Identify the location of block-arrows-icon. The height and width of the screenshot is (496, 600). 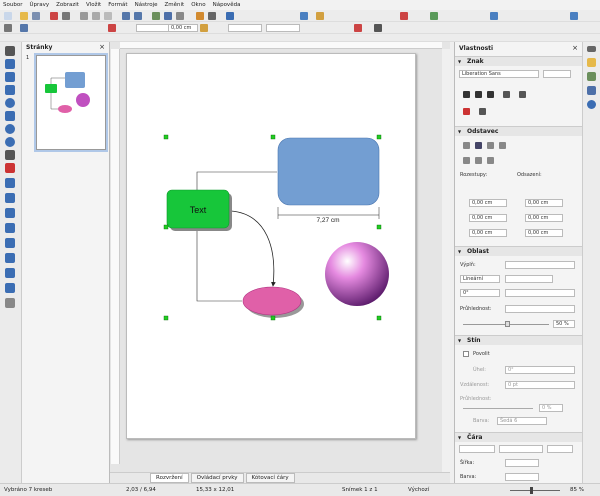
(10, 243).